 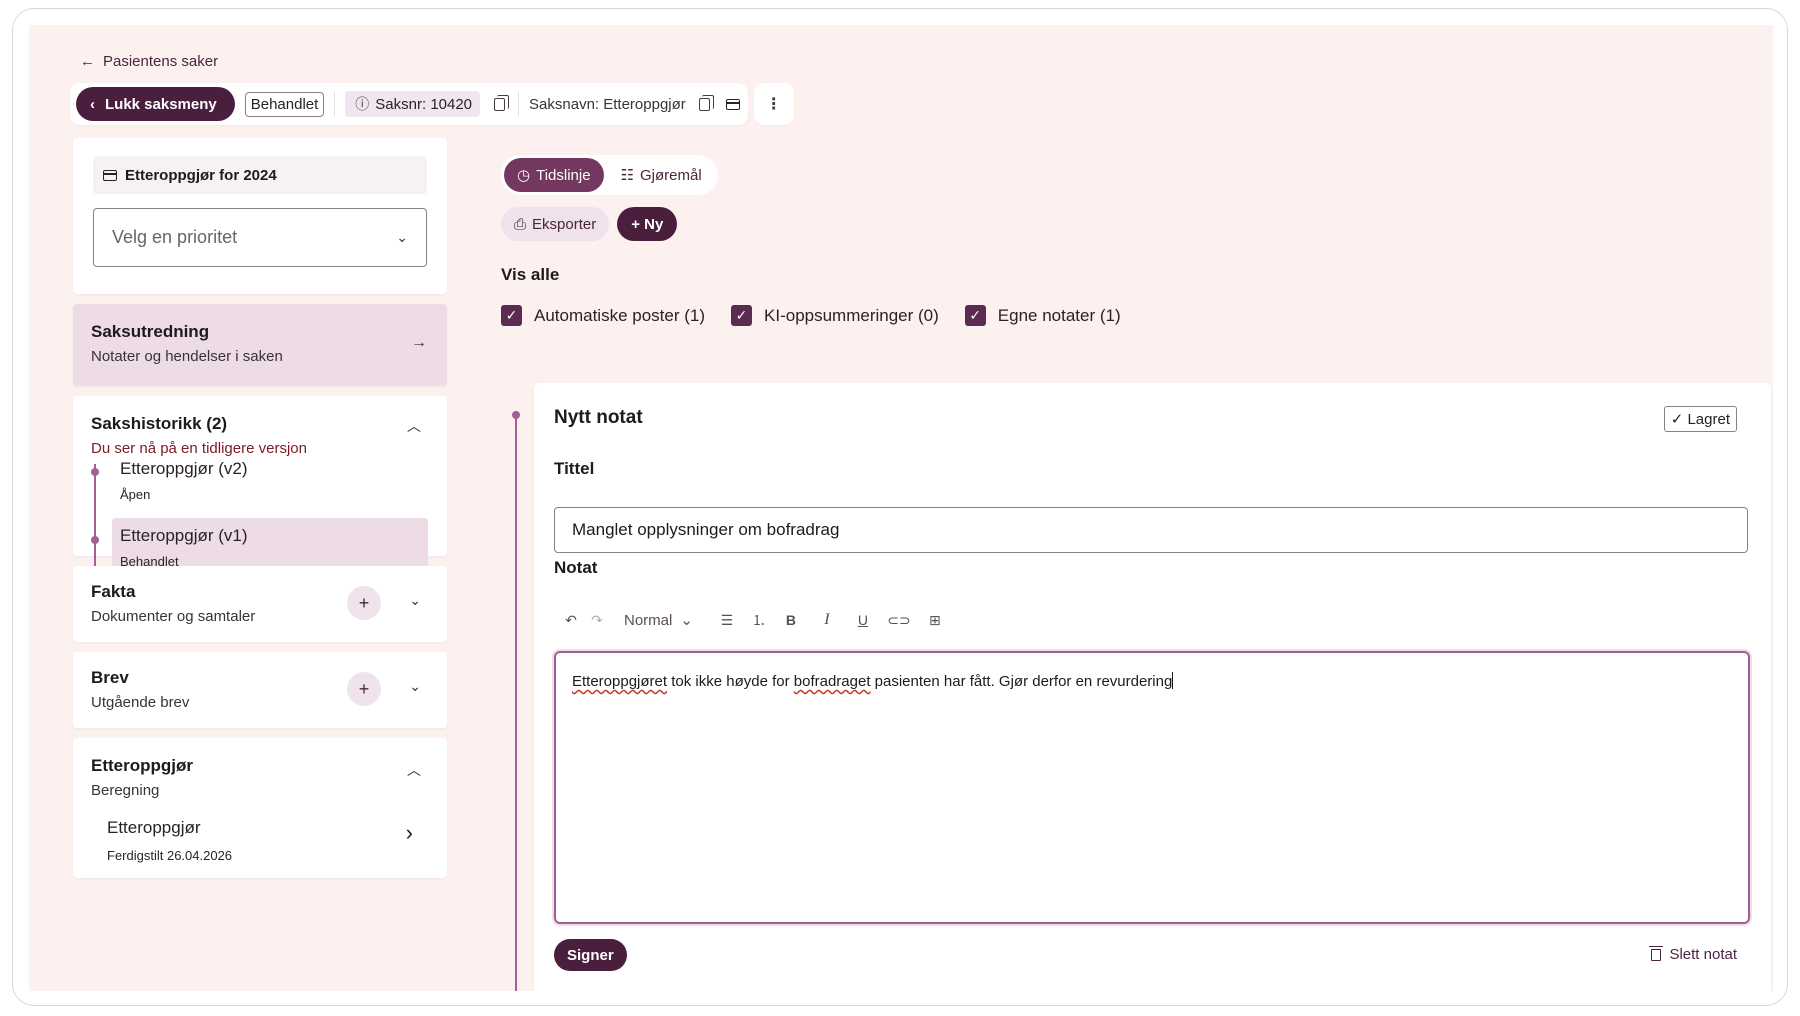 What do you see at coordinates (1703, 954) in the screenshot?
I see `delete-note-label: Slett notat` at bounding box center [1703, 954].